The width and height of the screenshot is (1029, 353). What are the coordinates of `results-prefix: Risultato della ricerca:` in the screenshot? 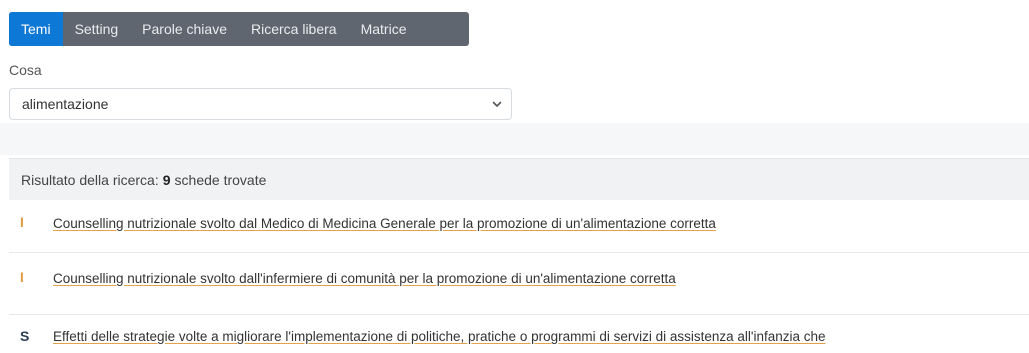 It's located at (90, 179).